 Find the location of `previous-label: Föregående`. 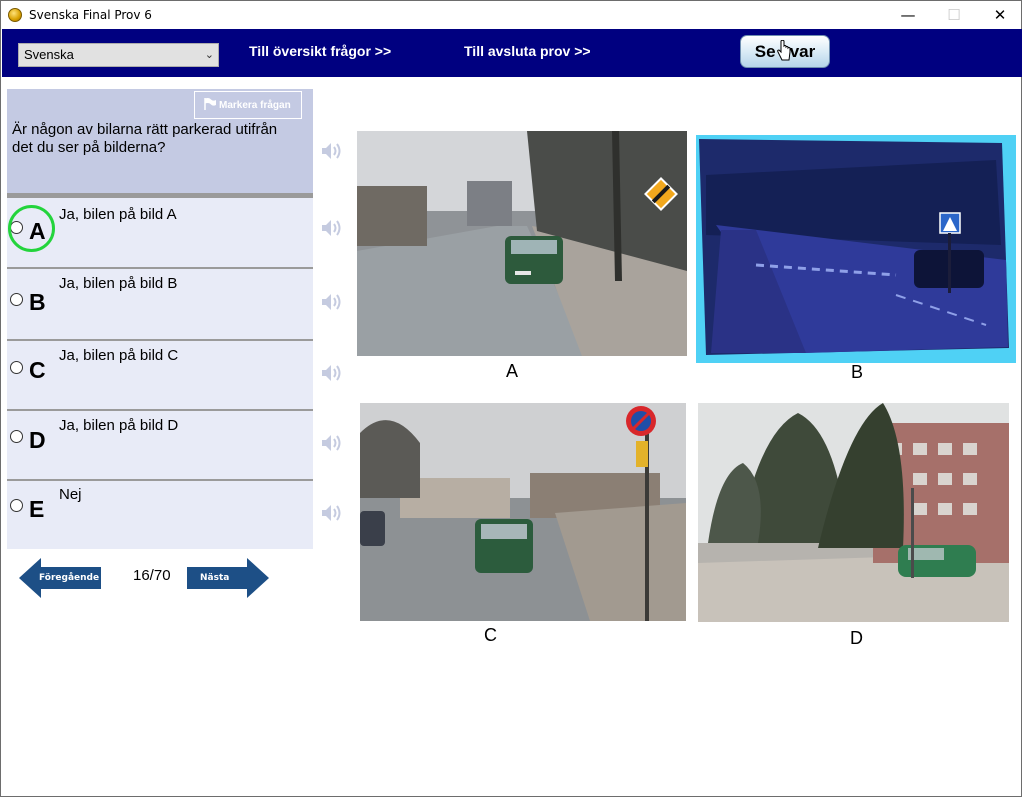

previous-label: Föregående is located at coordinates (69, 578).